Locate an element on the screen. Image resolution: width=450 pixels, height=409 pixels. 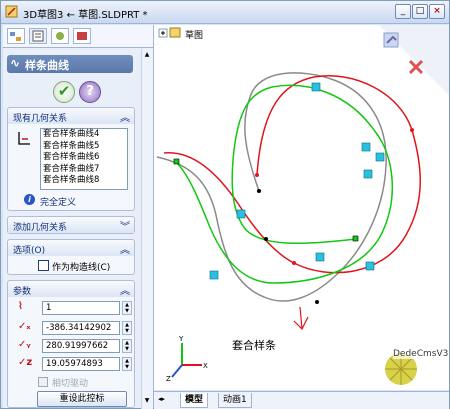
tab-animation: 动画1 is located at coordinates (235, 400).